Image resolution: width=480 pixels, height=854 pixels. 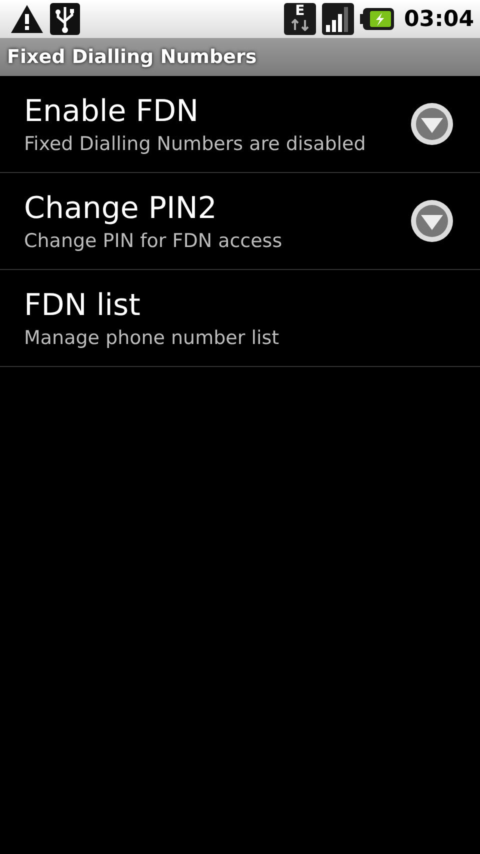 I want to click on item-summary: Change PIN for FDN access, so click(x=154, y=241).